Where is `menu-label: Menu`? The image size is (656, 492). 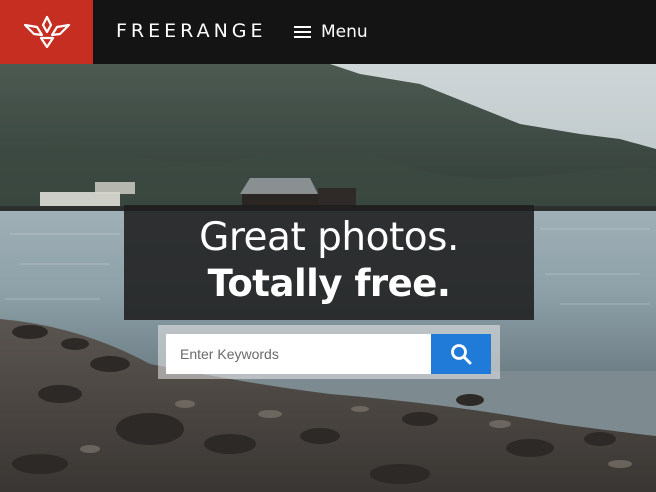
menu-label: Menu is located at coordinates (344, 32).